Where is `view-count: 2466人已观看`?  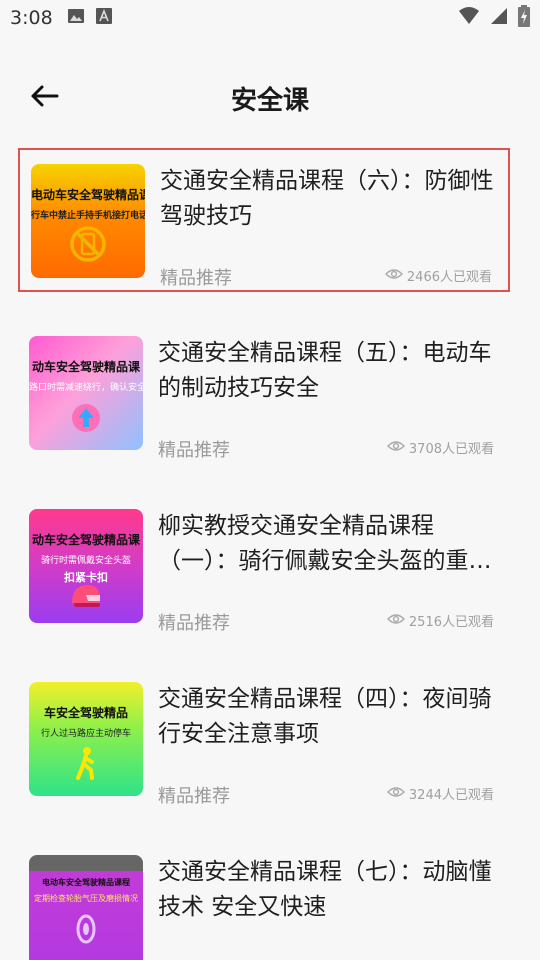 view-count: 2466人已观看 is located at coordinates (438, 275).